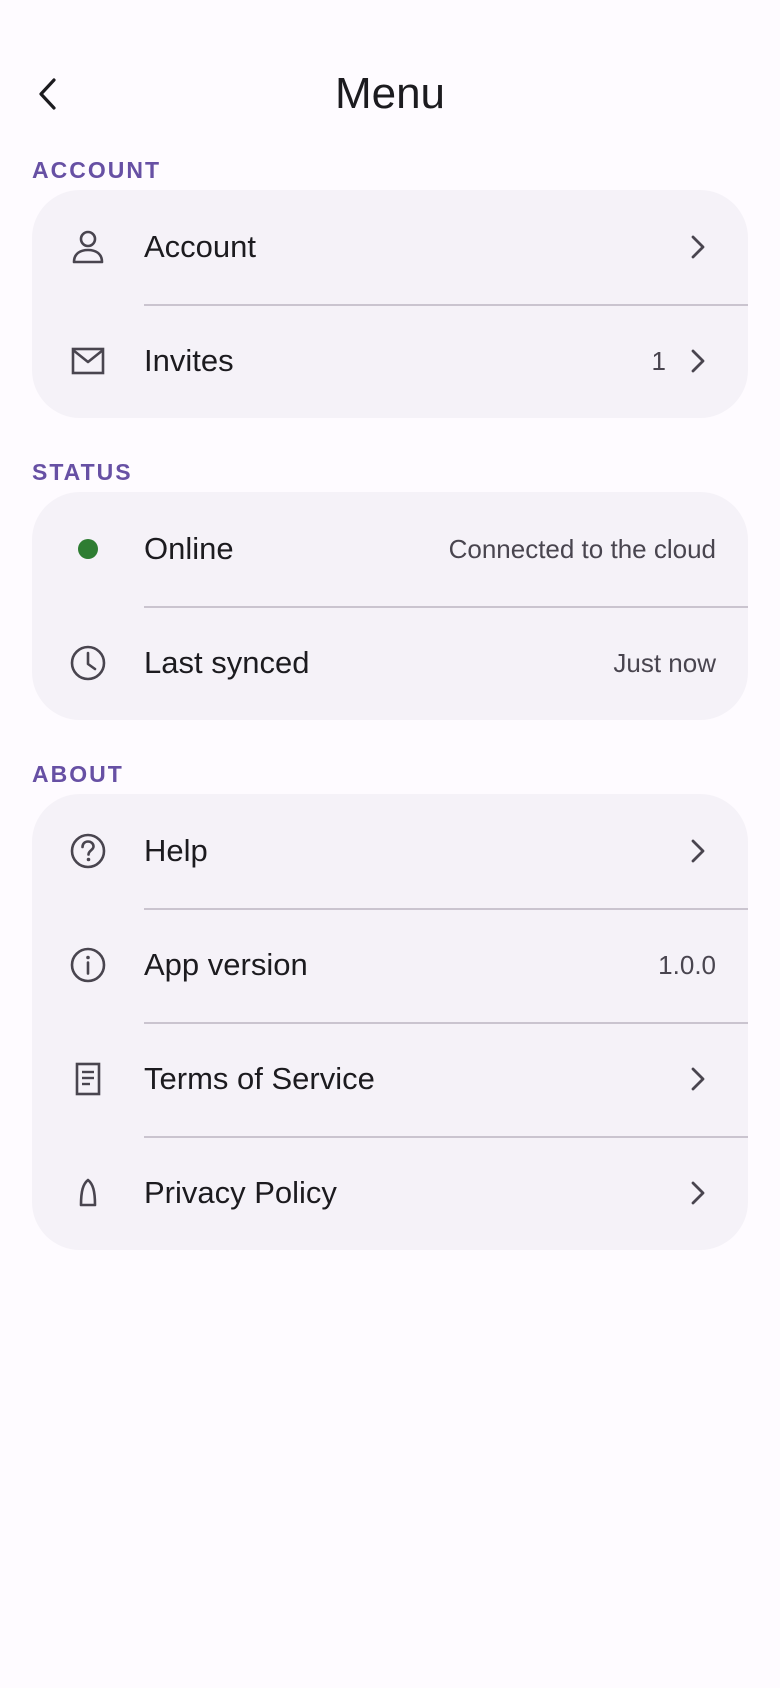 This screenshot has width=780, height=1688. Describe the element at coordinates (259, 1078) in the screenshot. I see `menu-item-label: Terms of Service` at that location.